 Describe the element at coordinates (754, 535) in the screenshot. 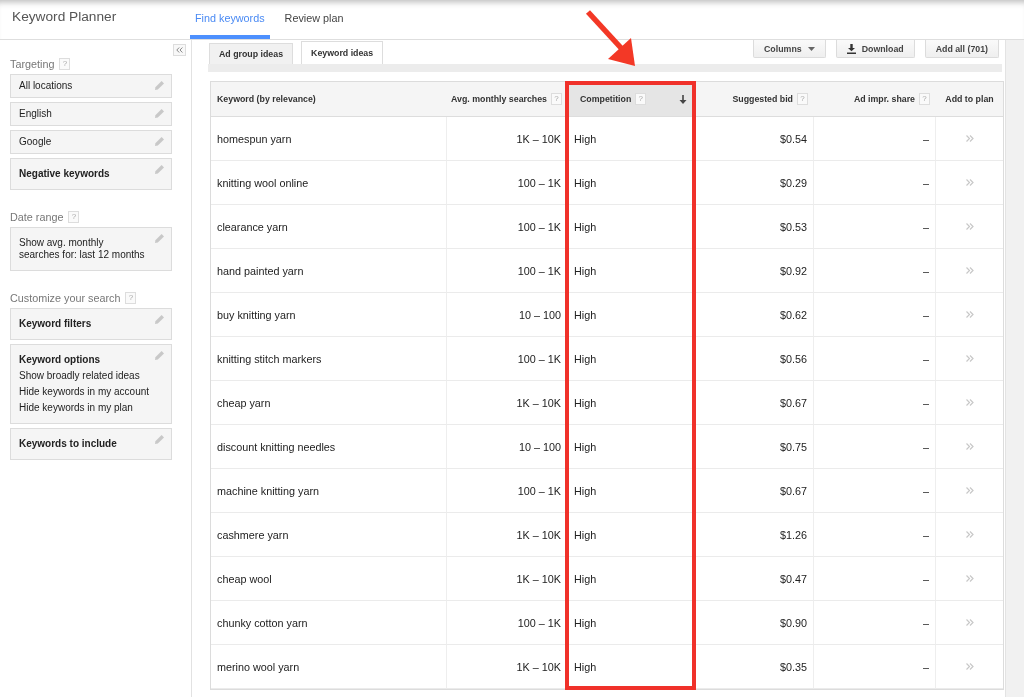

I see `table-cell: $1.26` at that location.